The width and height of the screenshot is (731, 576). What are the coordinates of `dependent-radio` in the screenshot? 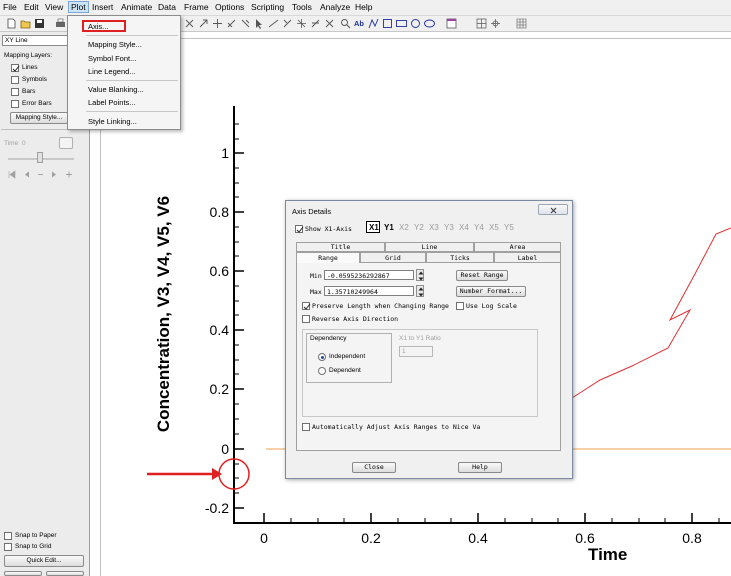 It's located at (322, 371).